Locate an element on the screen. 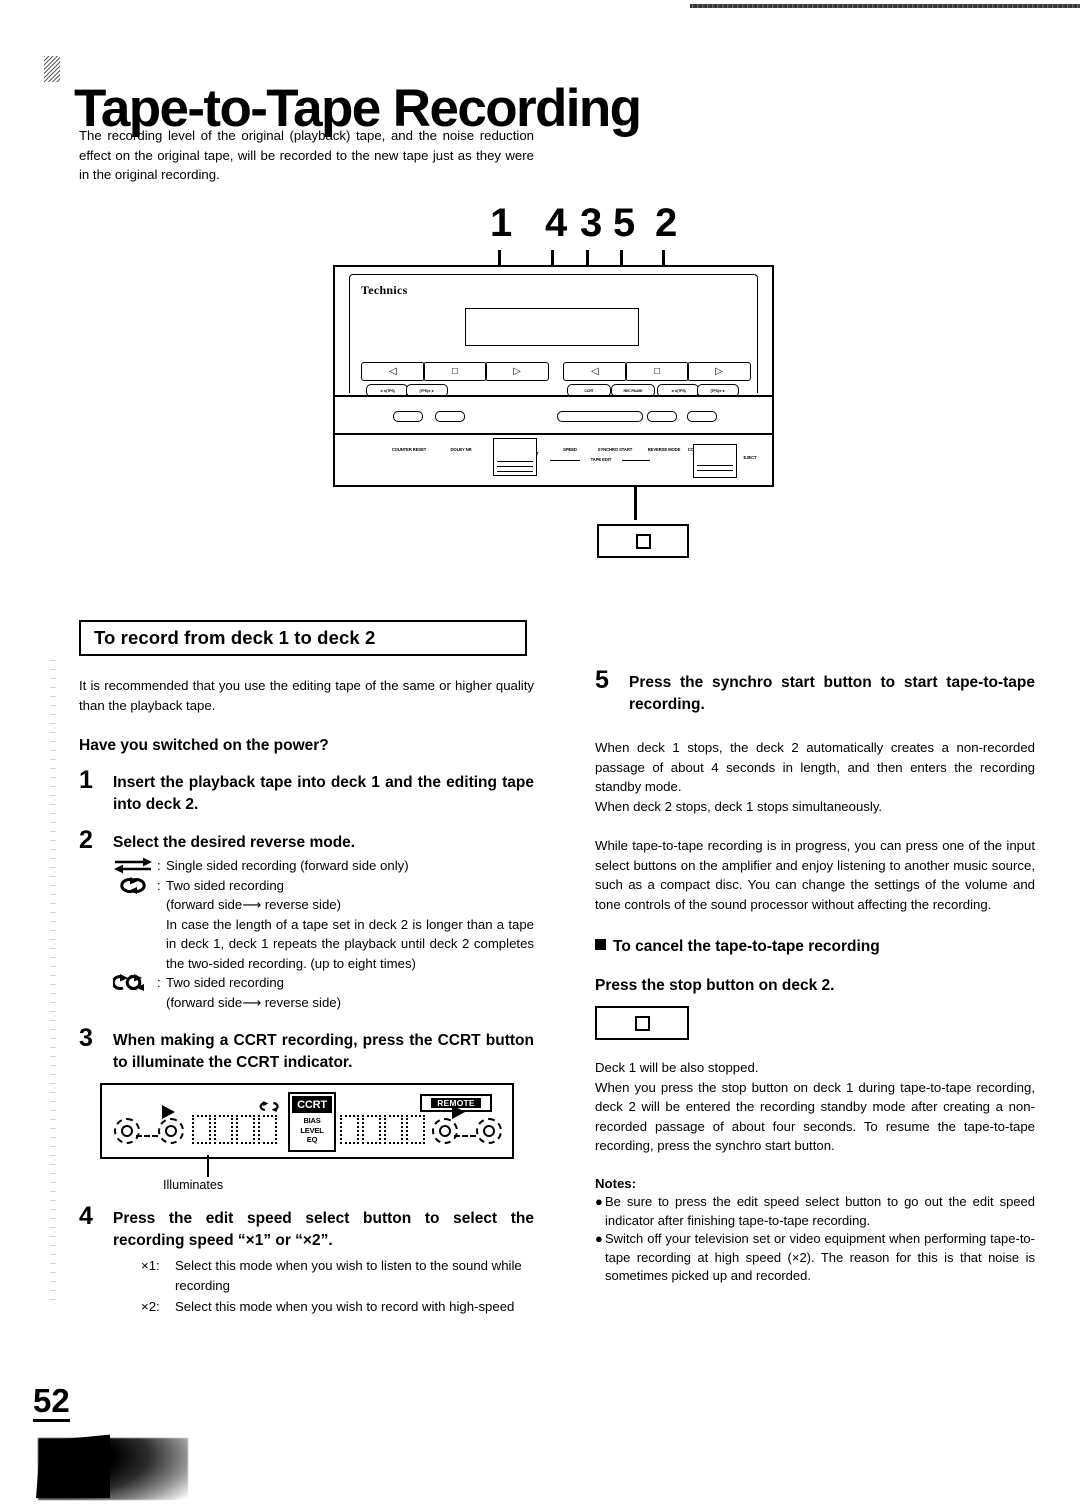  panel-right-reel-a is located at coordinates (445, 1131).